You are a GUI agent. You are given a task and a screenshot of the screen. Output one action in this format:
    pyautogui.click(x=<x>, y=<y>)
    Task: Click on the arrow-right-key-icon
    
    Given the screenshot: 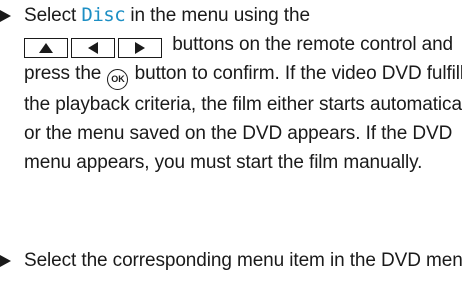 What is the action you would take?
    pyautogui.click(x=140, y=48)
    